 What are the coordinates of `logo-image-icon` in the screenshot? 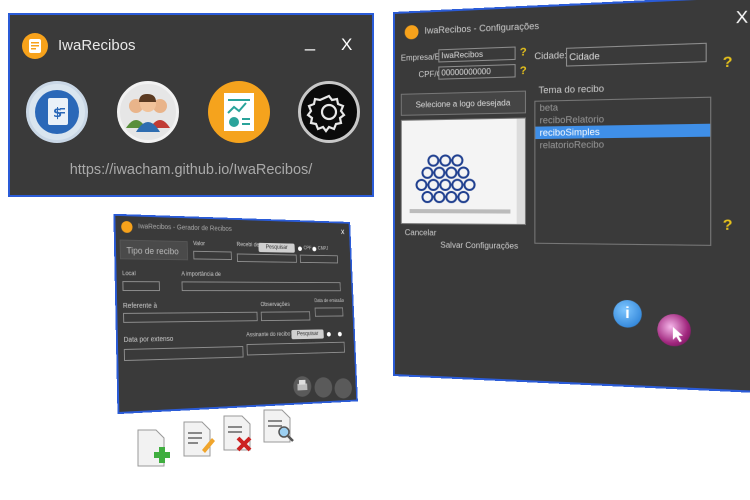 It's located at (460, 166).